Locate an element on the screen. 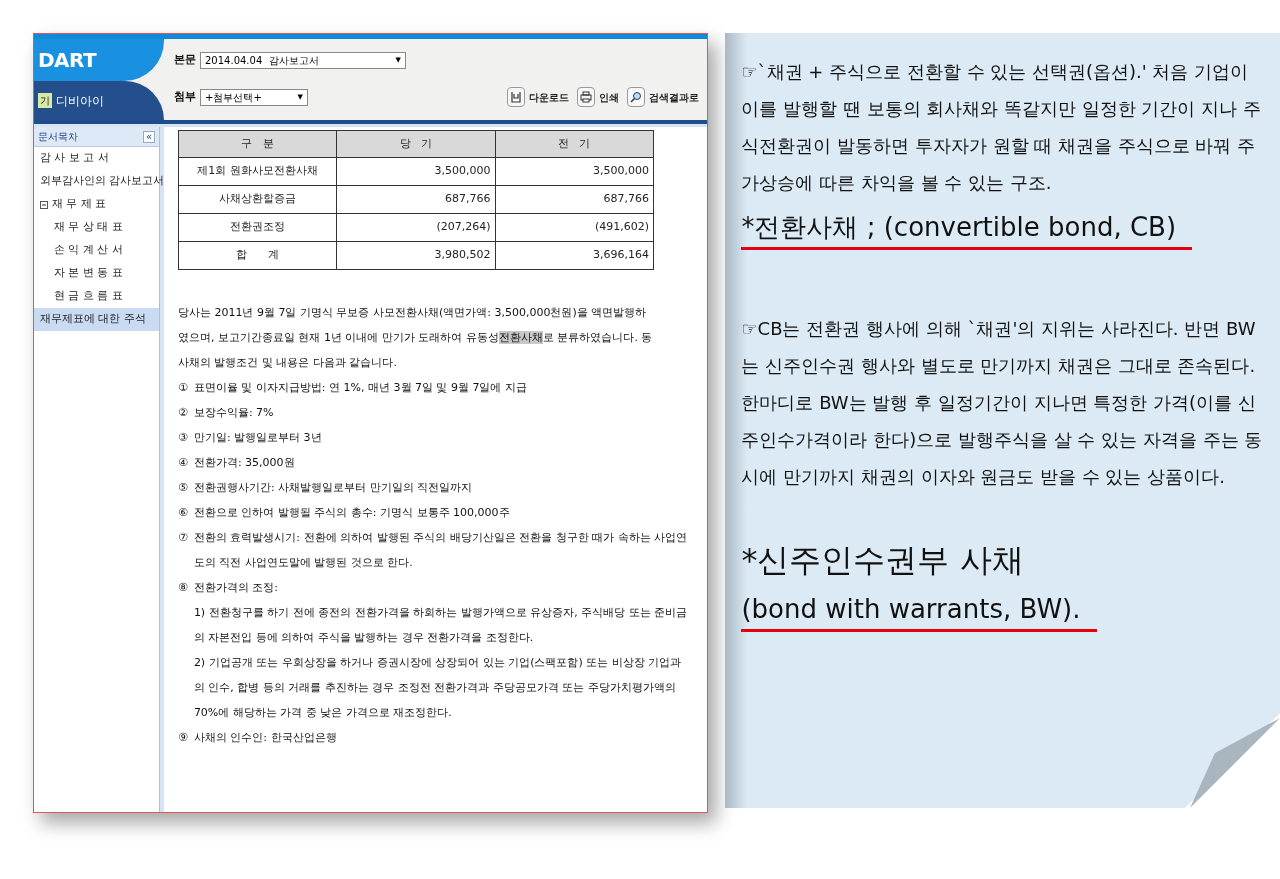 This screenshot has width=1280, height=879. body-paragraph: 당사는 2011년 9월 7일 기명식 무보증 사모전환사채(액면가액: 3,500,000천원)을 액면발행하였으며, 보고기간종료일 현재 1년 이내에 만기가 도래하여 유동성전환사채로 분류하였습니다. 동 사채의 발행조건 및 내용은 다음과 같습니다. is located at coordinates (416, 338).